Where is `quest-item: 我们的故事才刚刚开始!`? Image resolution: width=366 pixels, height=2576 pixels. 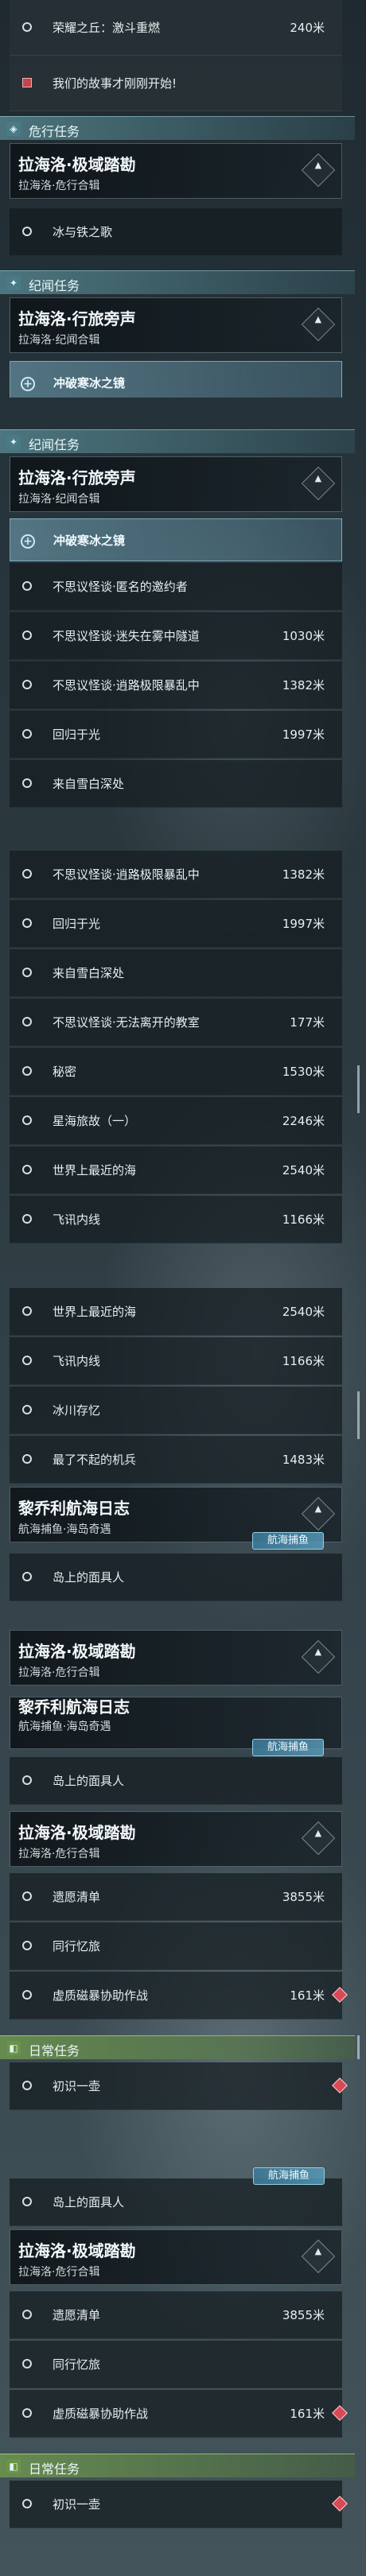 quest-item: 我们的故事才刚刚开始! is located at coordinates (176, 83).